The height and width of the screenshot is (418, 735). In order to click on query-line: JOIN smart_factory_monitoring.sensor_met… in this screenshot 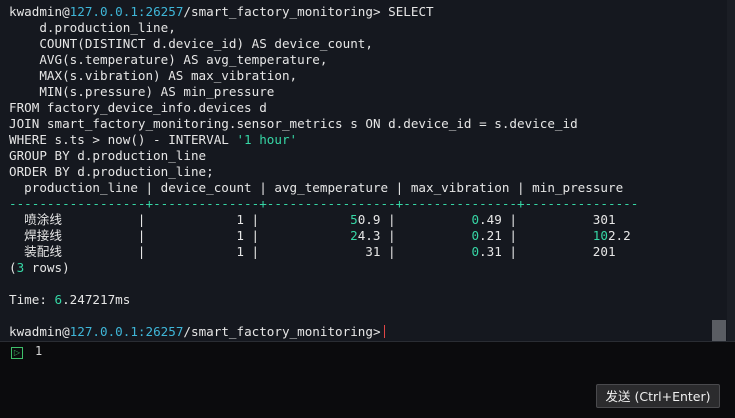, I will do `click(293, 123)`.